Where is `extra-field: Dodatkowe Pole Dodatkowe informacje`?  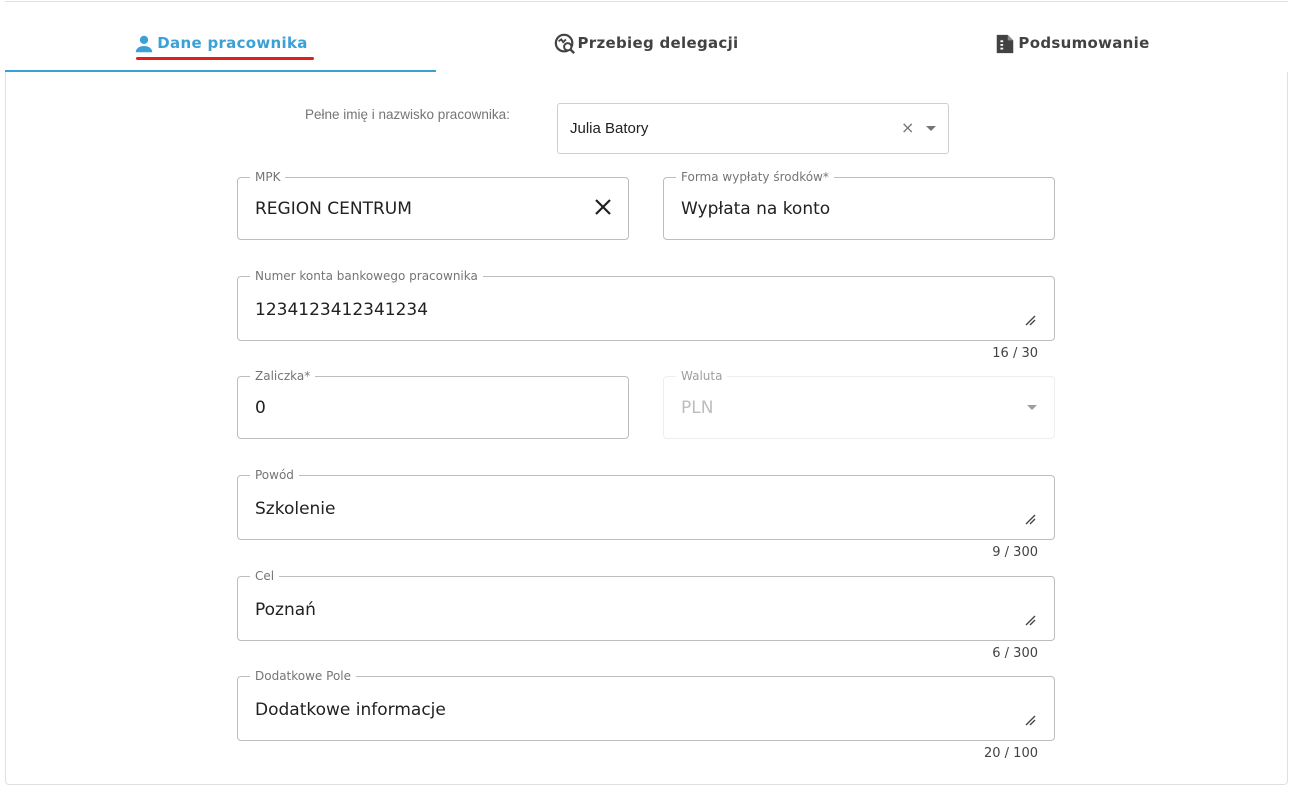
extra-field: Dodatkowe Pole Dodatkowe informacje is located at coordinates (646, 704).